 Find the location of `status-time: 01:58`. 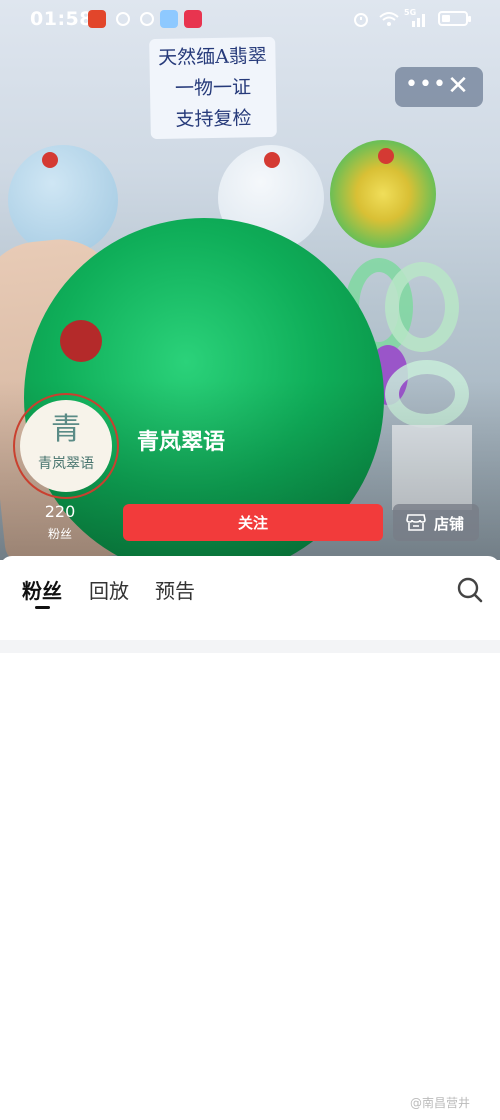

status-time: 01:58 is located at coordinates (61, 19).